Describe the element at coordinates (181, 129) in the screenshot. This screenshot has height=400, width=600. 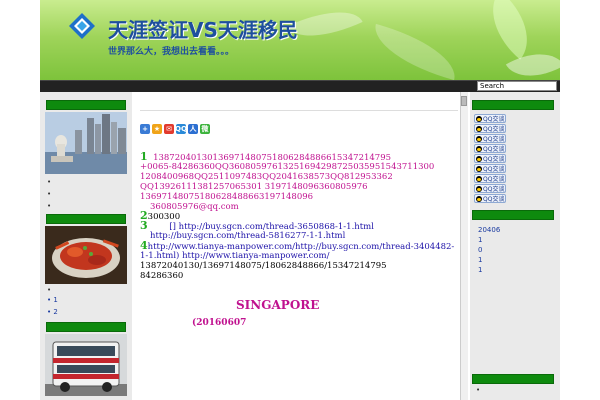
I see `share-tencent-icon: QQ` at that location.